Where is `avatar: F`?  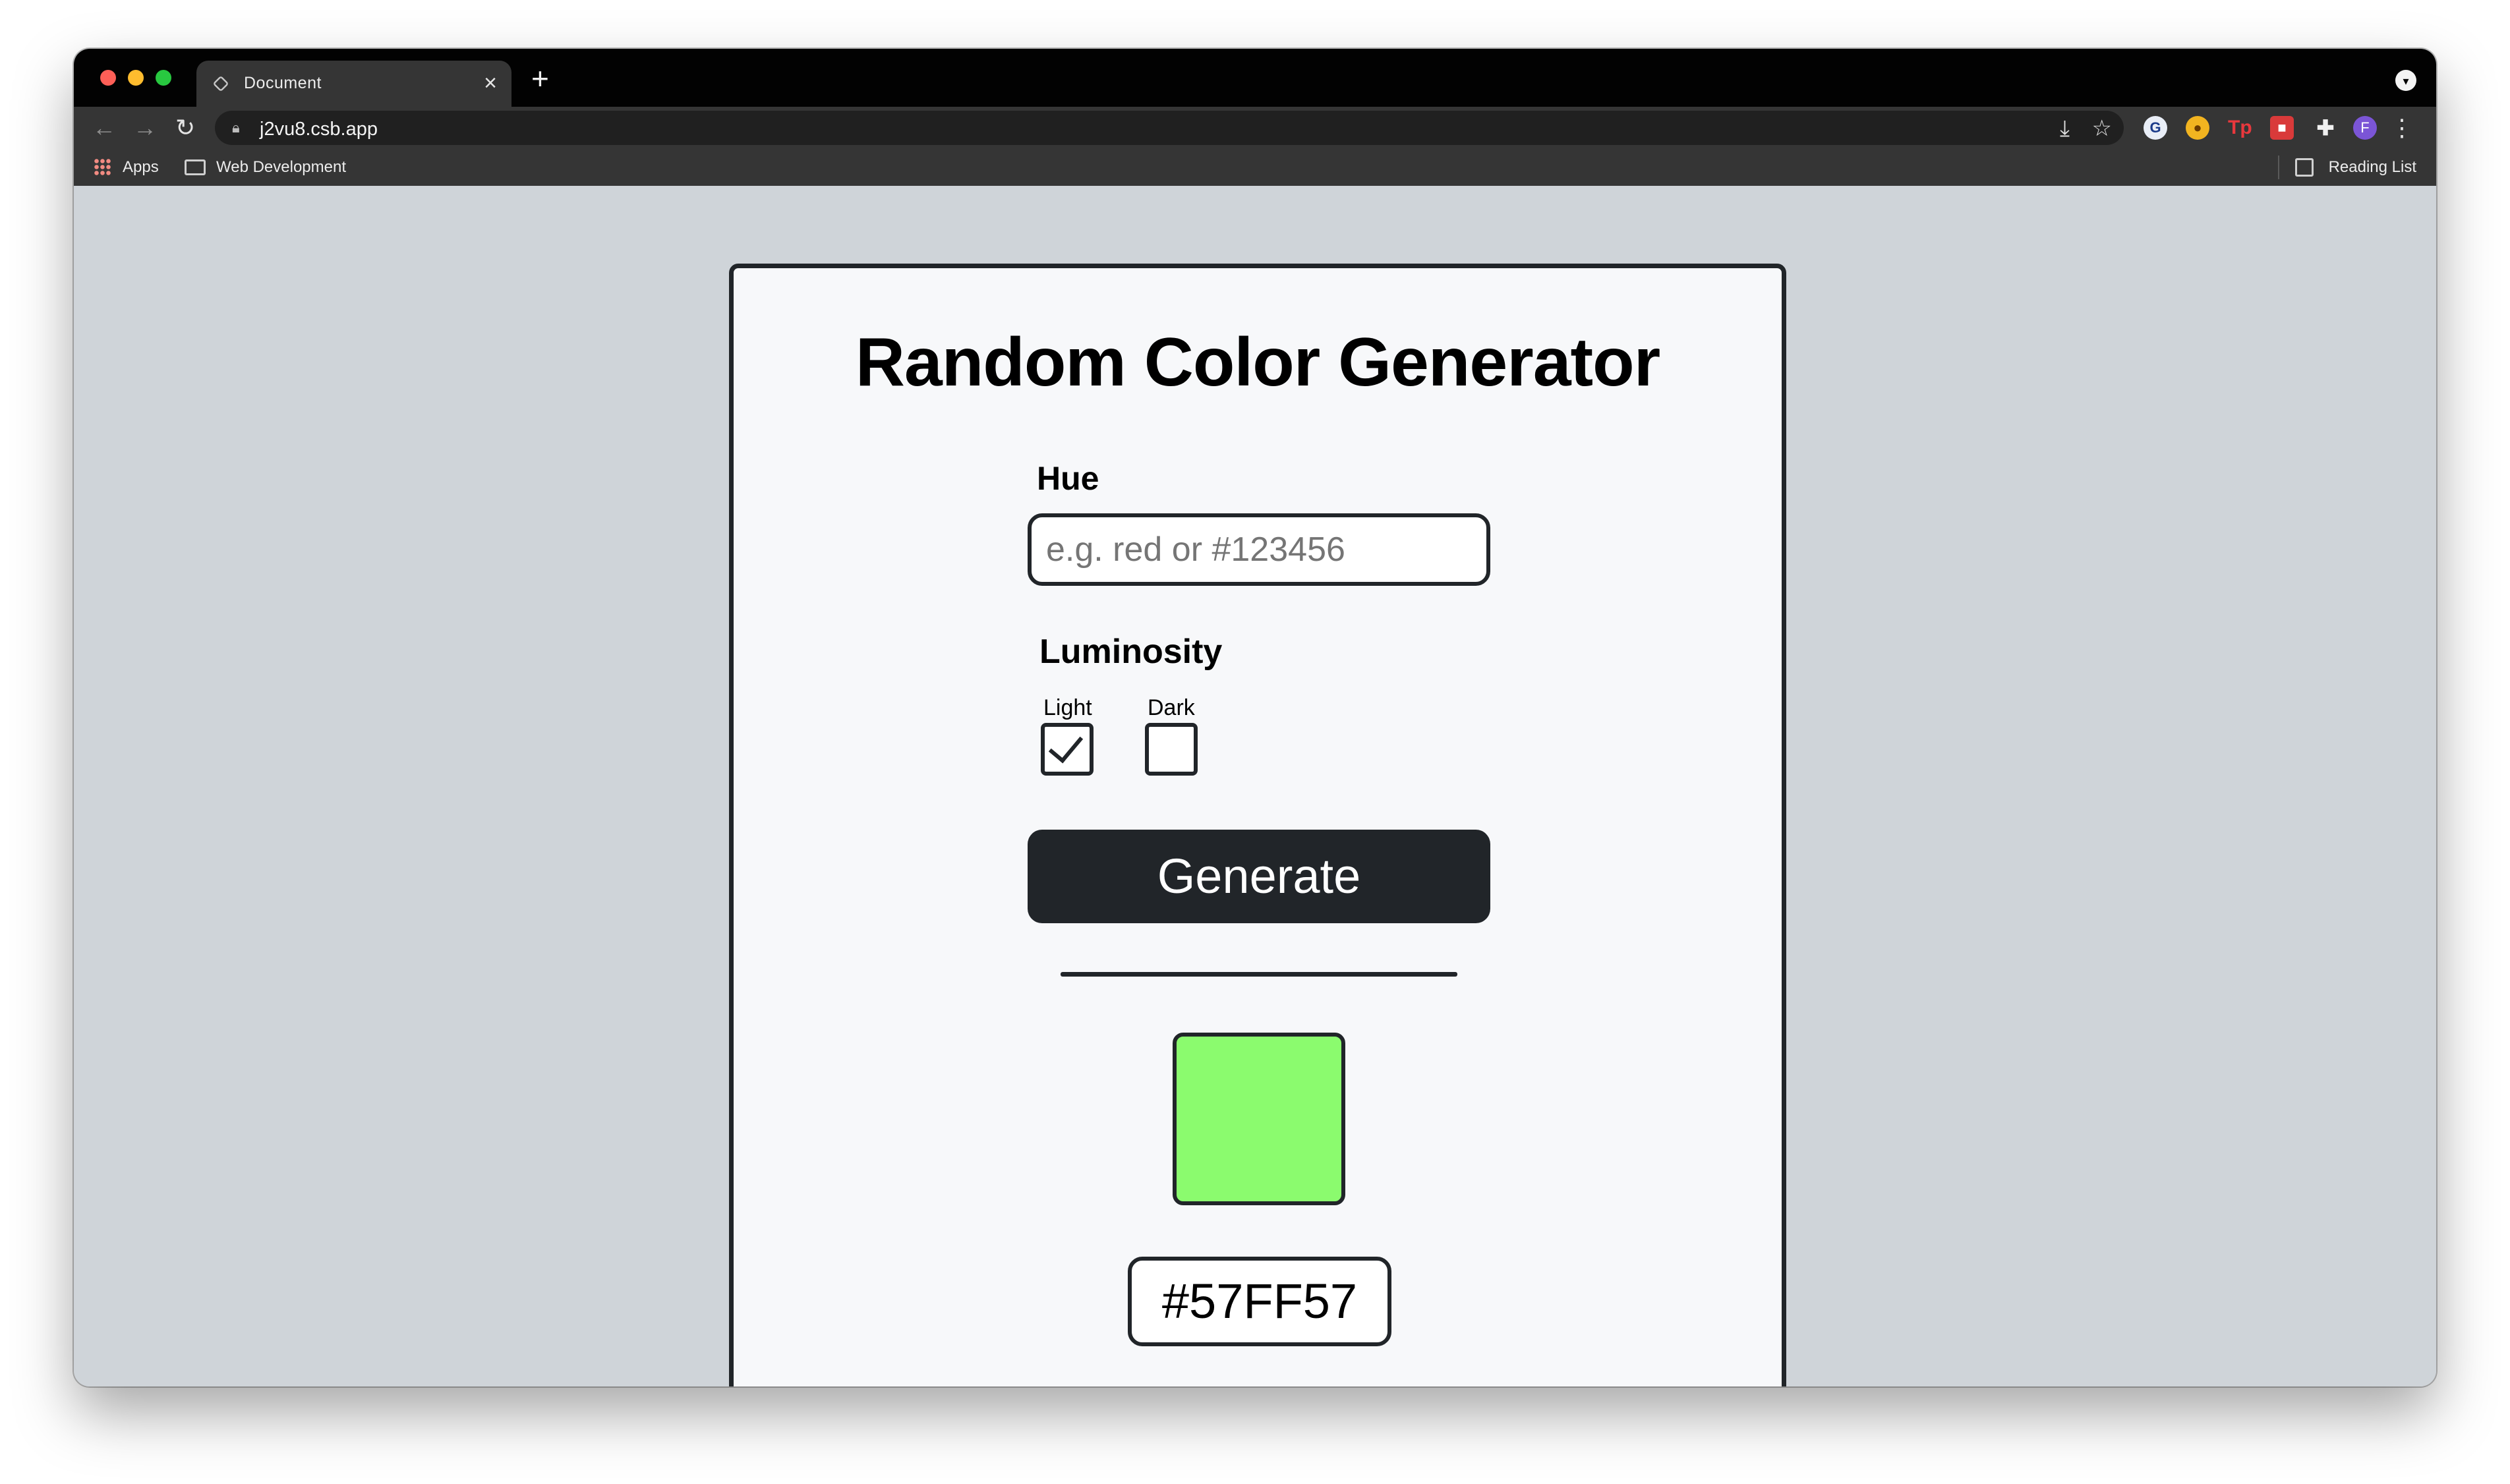
avatar: F is located at coordinates (2365, 128).